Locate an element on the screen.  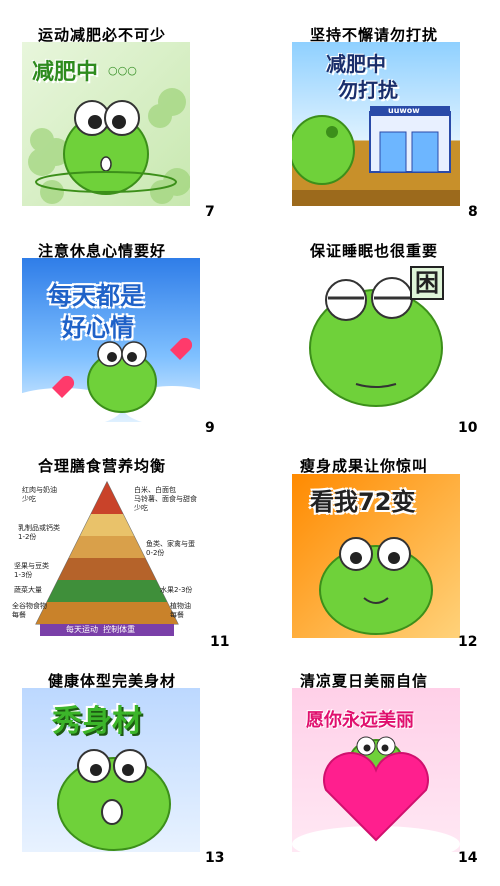
pyramid-label: 植物油 每餐 is located at coordinates (180, 610).